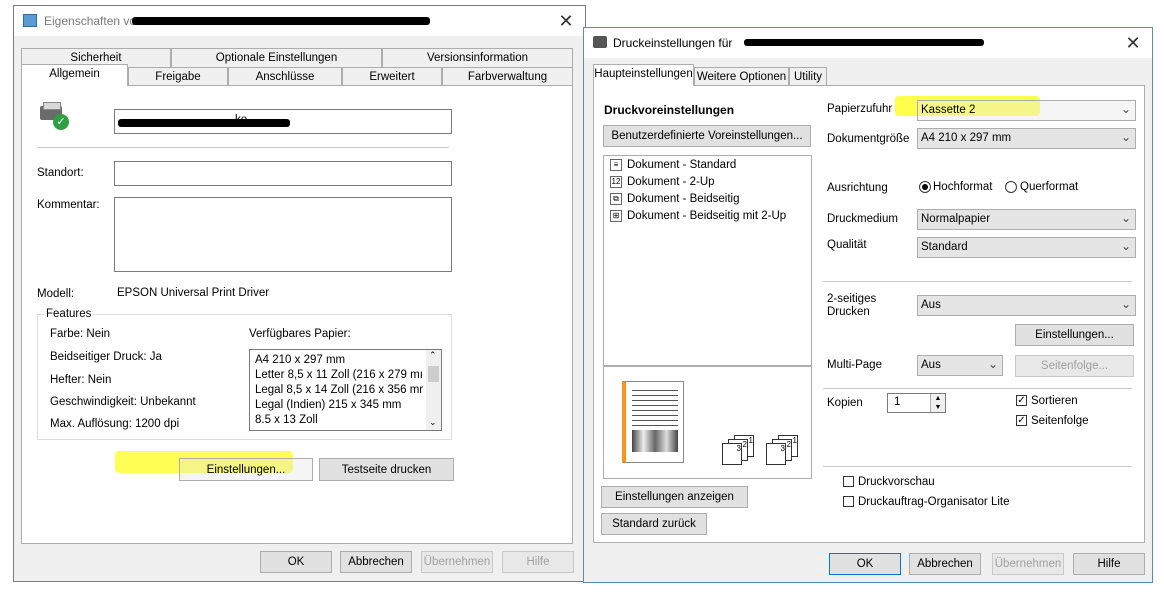  I want to click on multipage-select: Aus ⌄, so click(960, 365).